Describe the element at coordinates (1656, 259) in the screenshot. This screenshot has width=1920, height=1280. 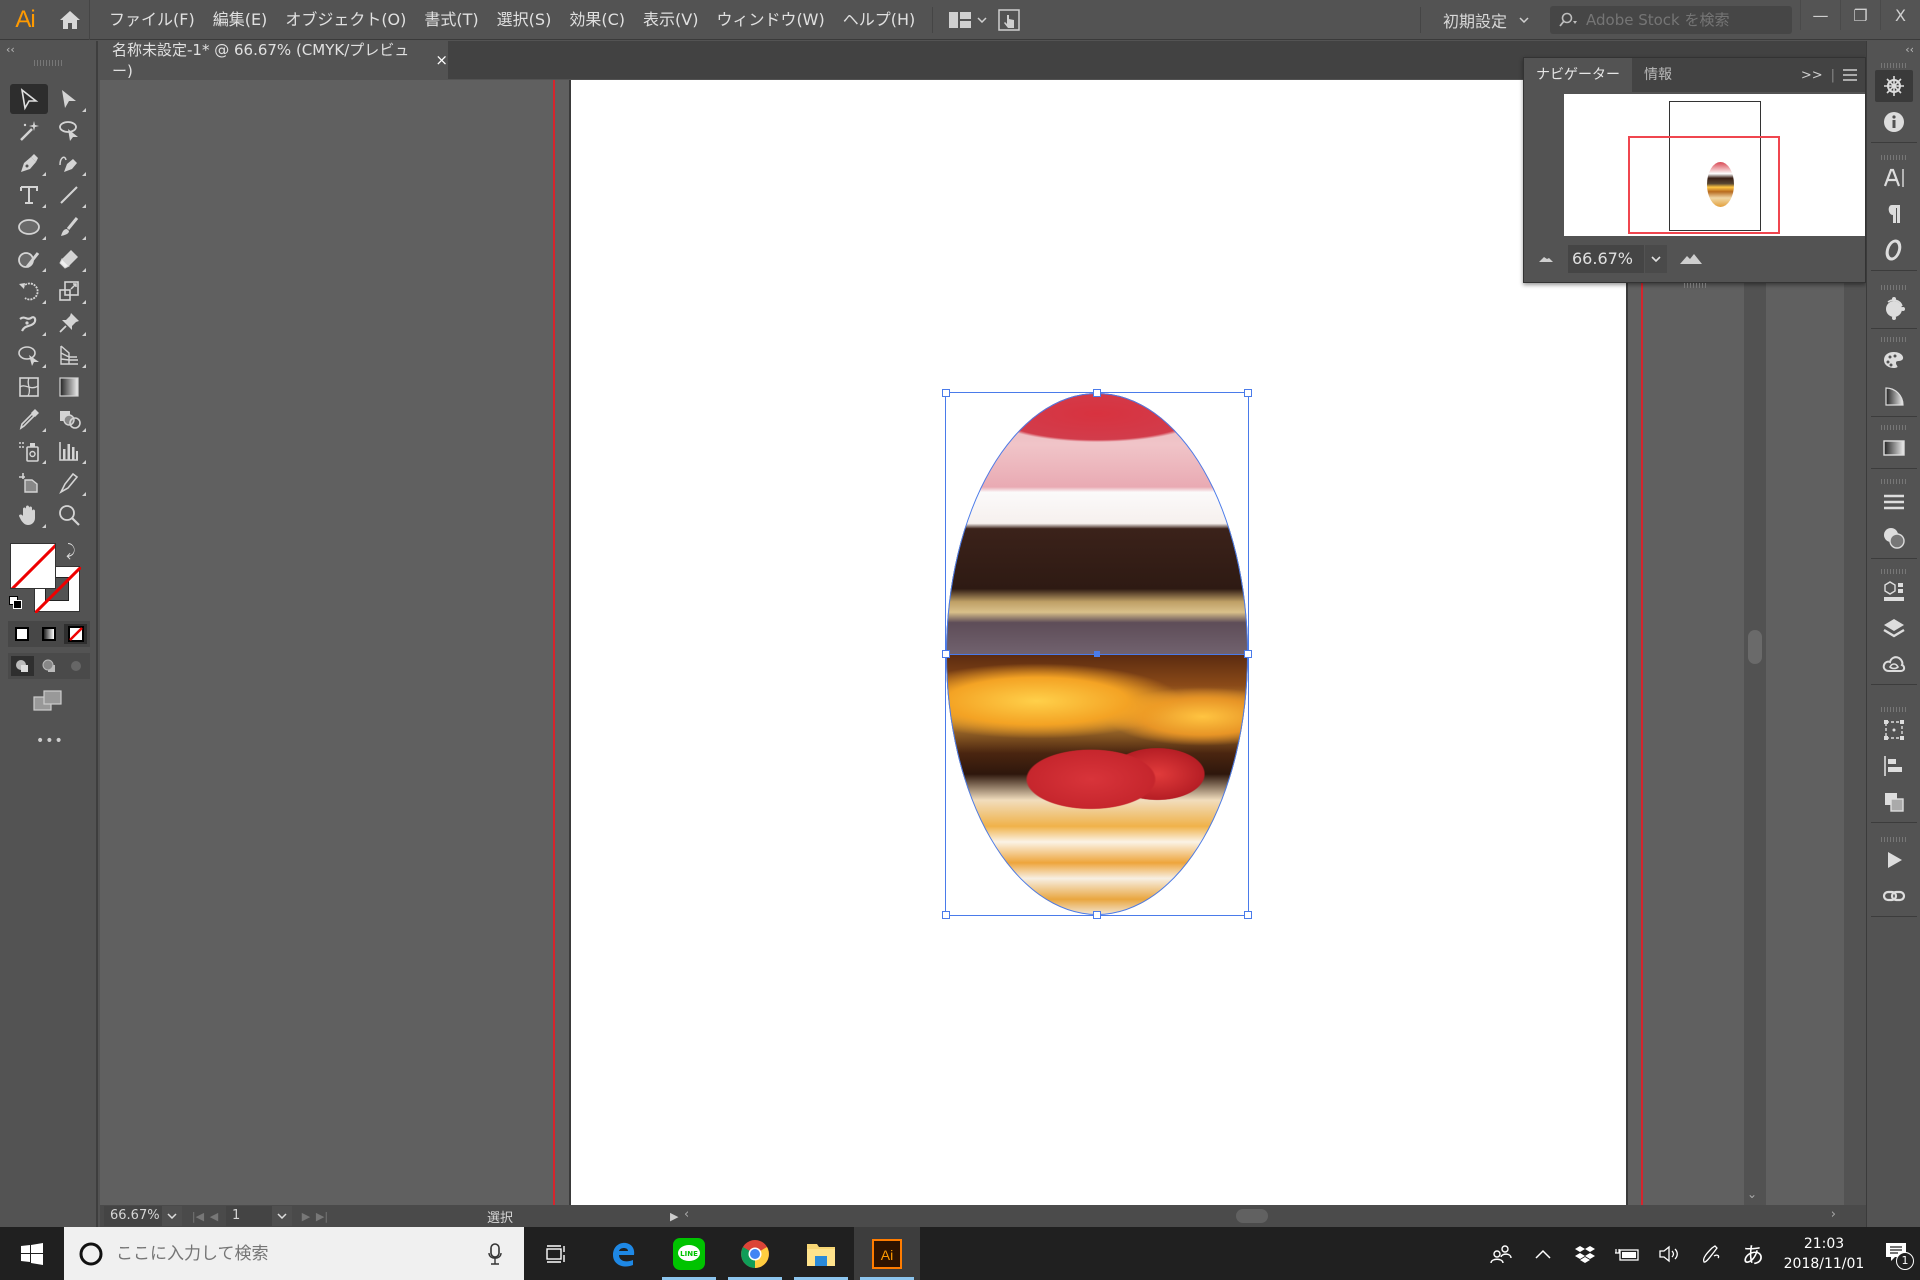
I see `zoom-dropdown-button` at that location.